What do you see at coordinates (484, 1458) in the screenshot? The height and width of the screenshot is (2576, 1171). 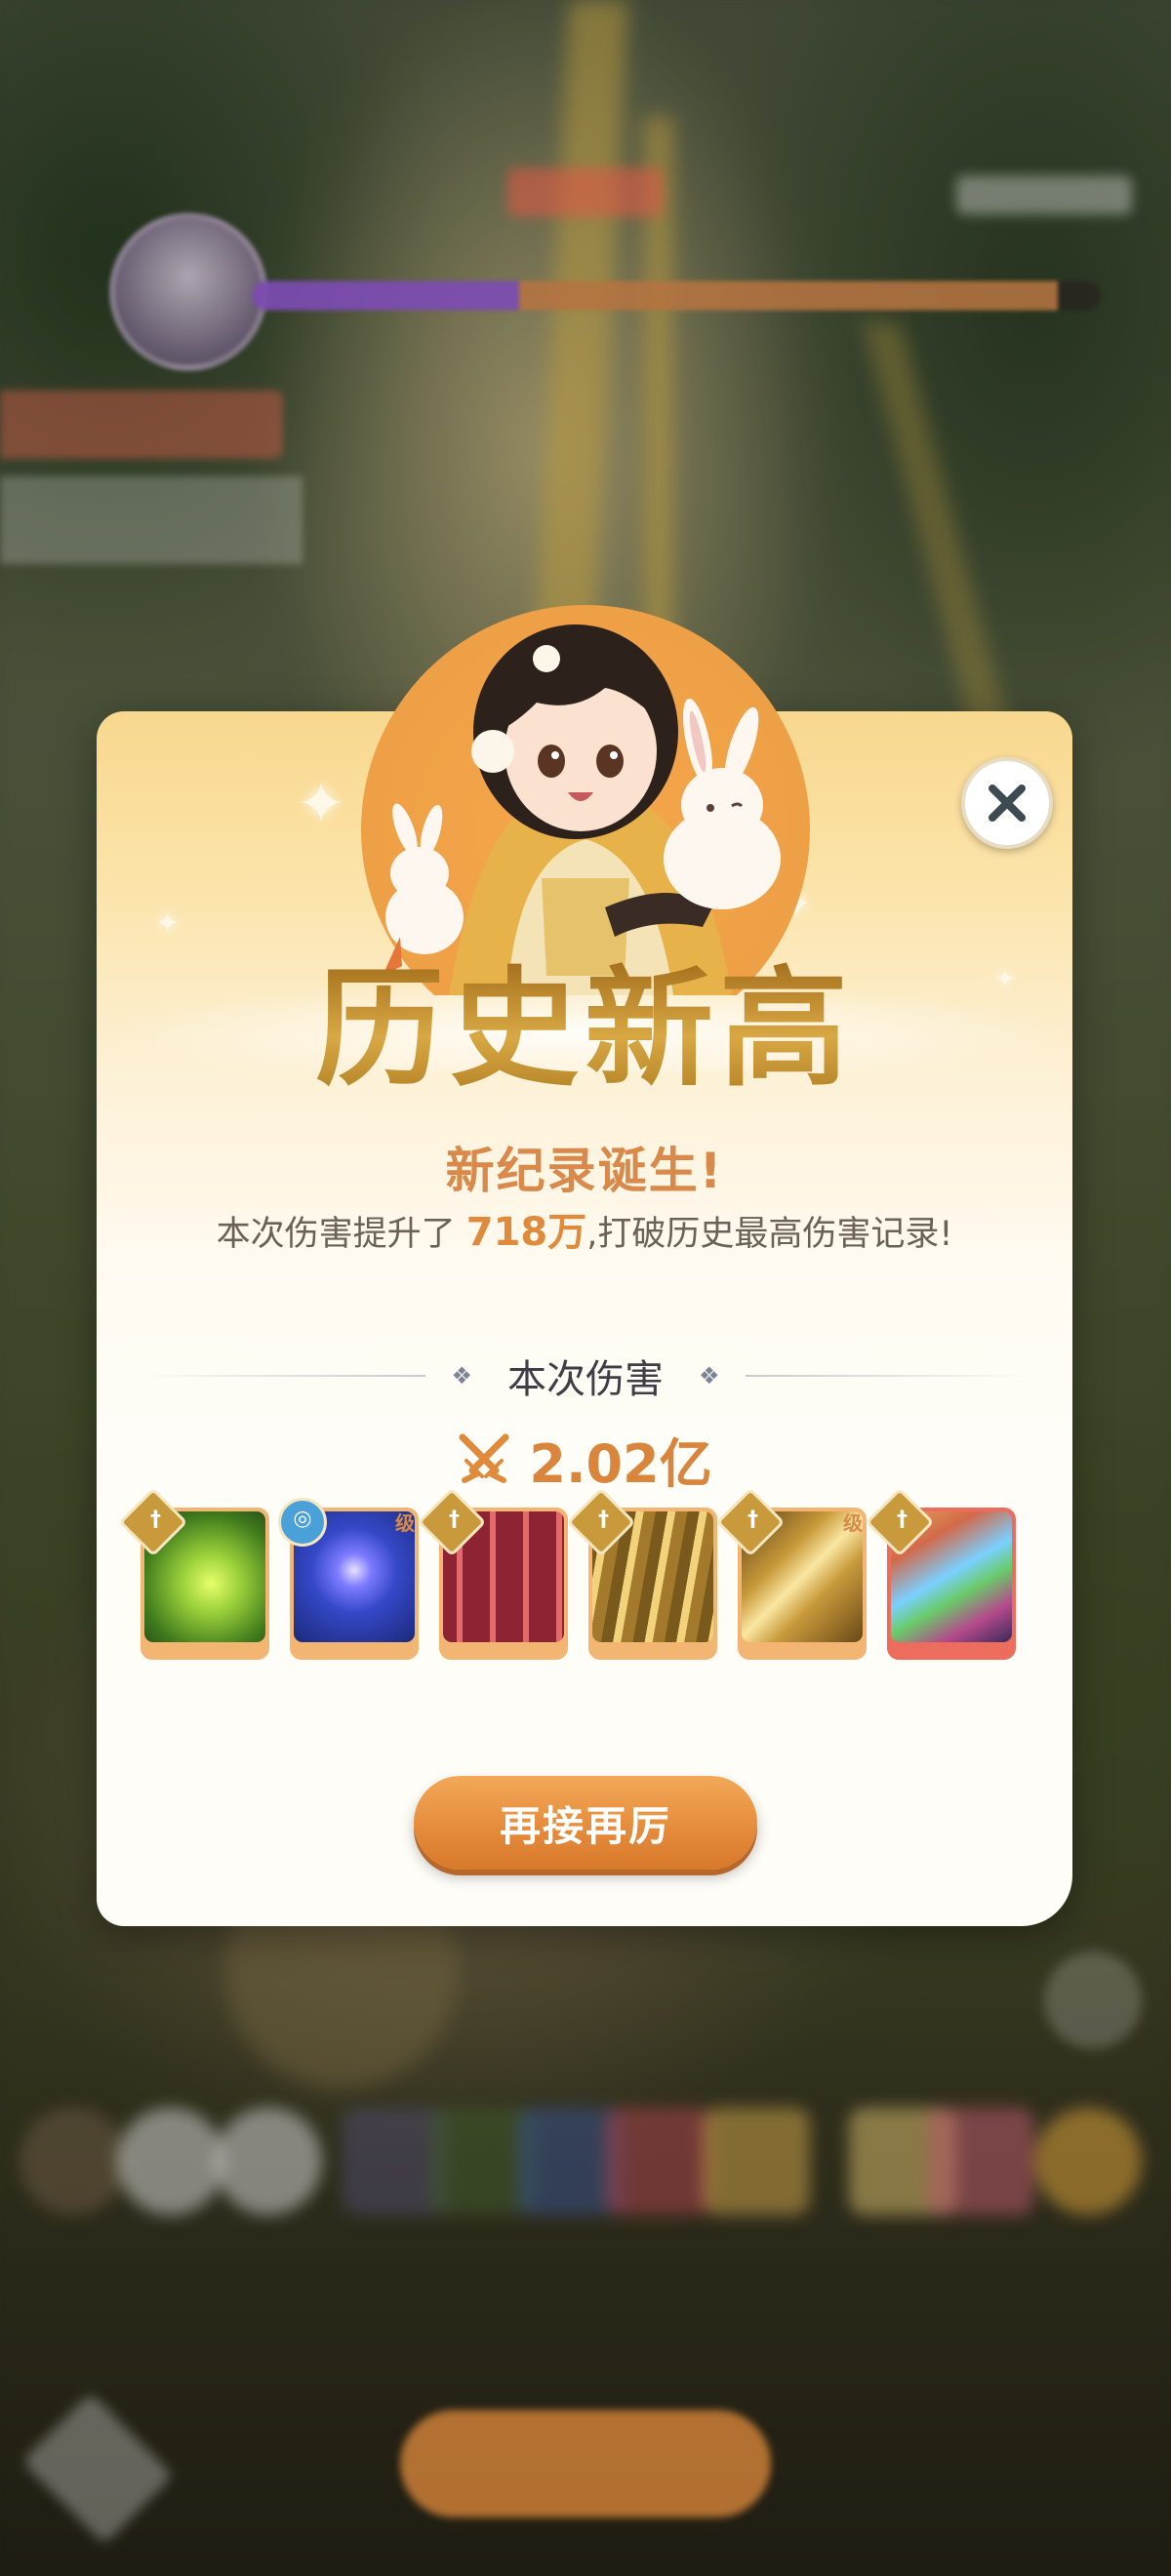 I see `crossed-swords-icon` at bounding box center [484, 1458].